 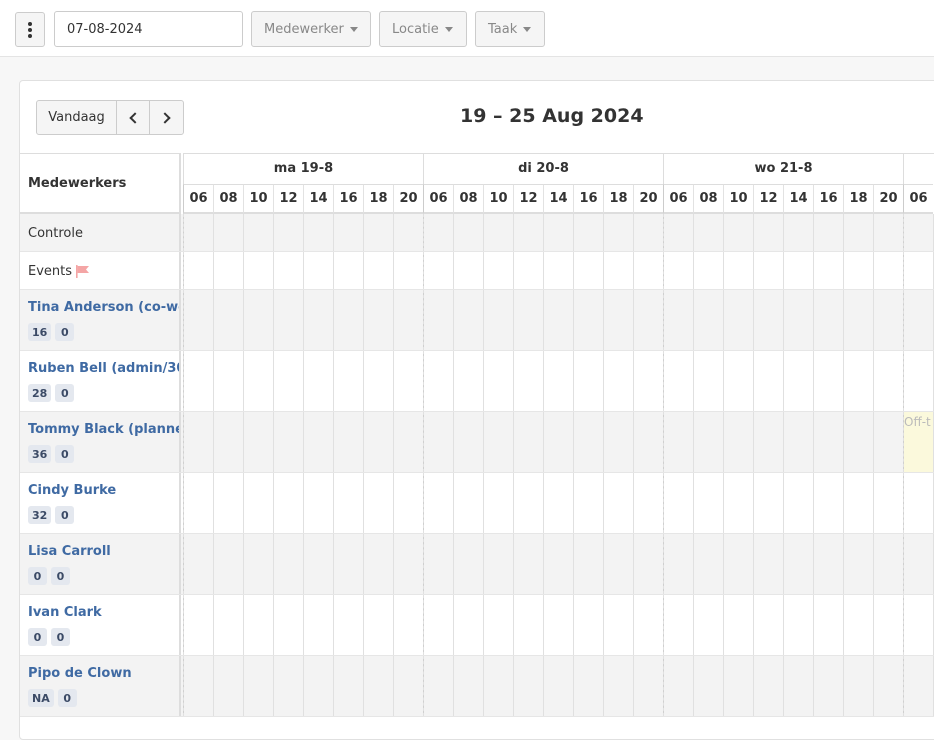 I want to click on hour-header: 06, so click(x=678, y=199).